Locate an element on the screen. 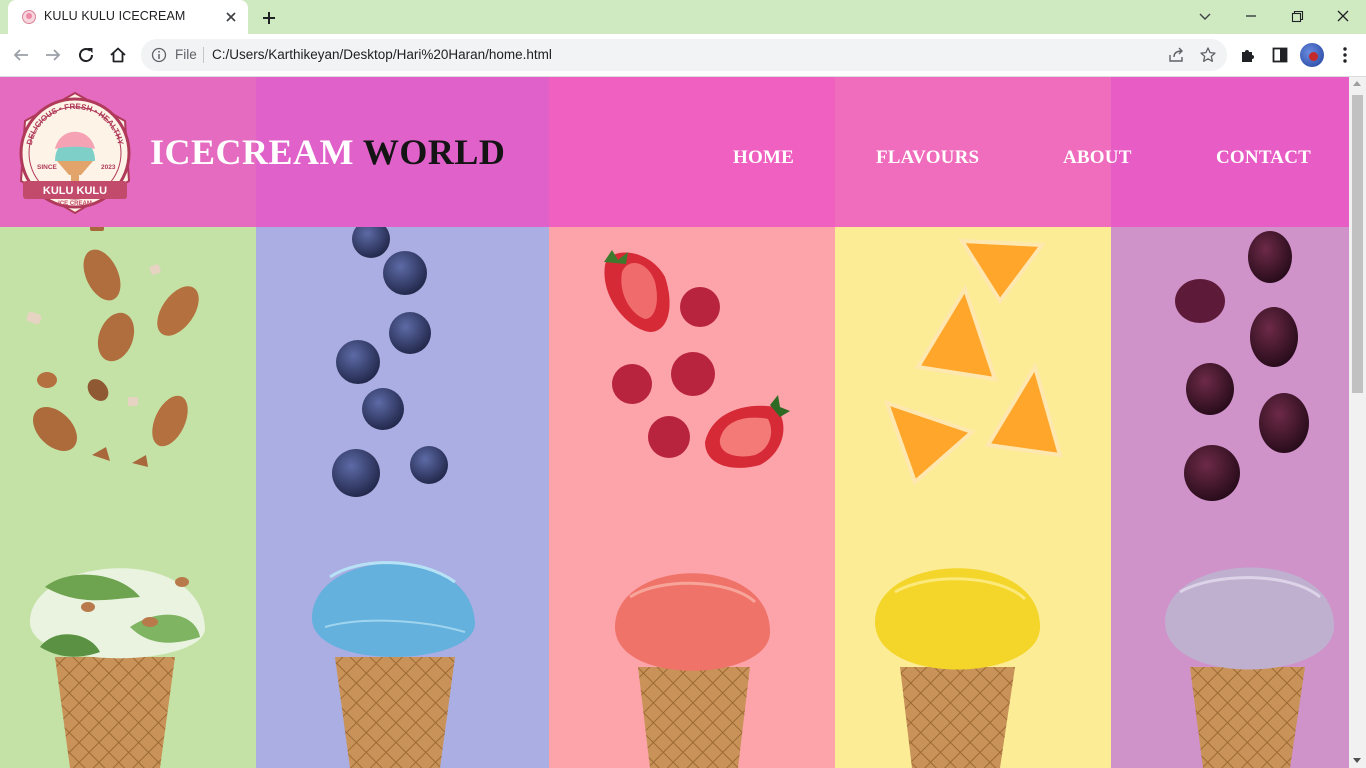 The width and height of the screenshot is (1366, 768). blue-cone is located at coordinates (393, 664).